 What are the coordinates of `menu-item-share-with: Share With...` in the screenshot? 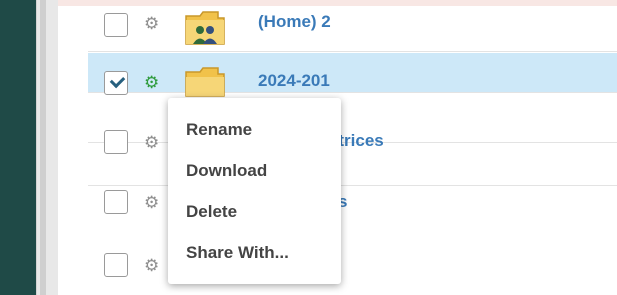 It's located at (237, 253).